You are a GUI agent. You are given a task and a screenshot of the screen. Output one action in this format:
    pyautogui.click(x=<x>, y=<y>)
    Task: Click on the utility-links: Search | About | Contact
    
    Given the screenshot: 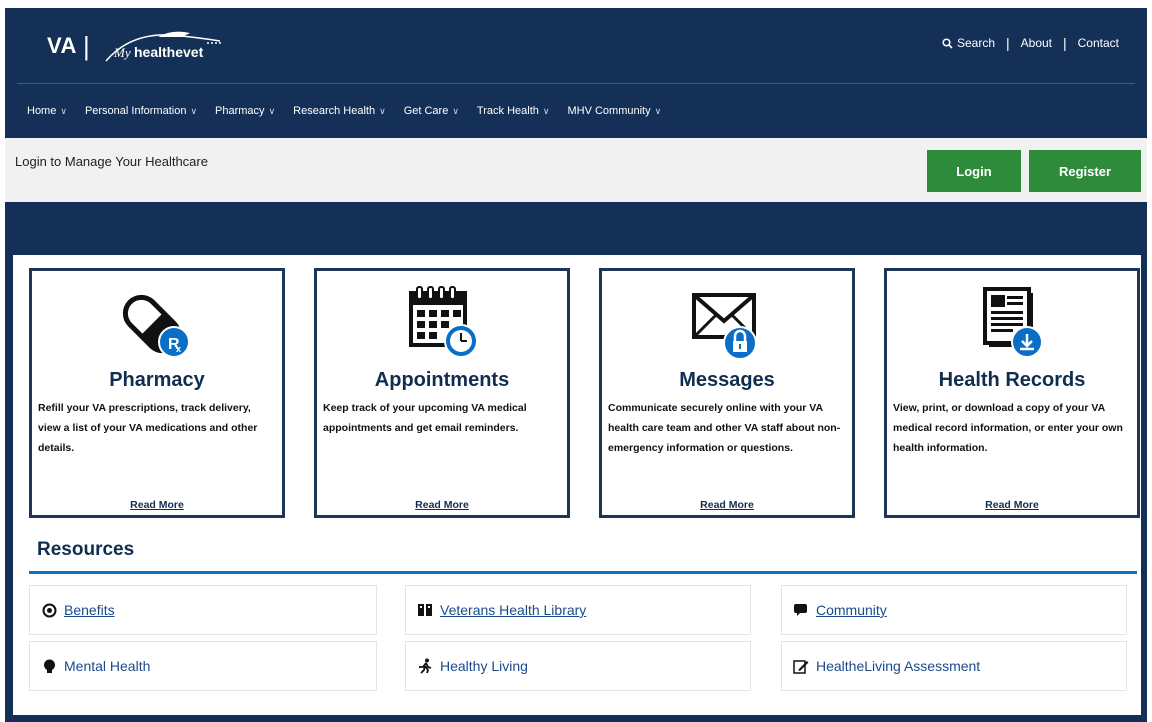 What is the action you would take?
    pyautogui.click(x=1030, y=43)
    